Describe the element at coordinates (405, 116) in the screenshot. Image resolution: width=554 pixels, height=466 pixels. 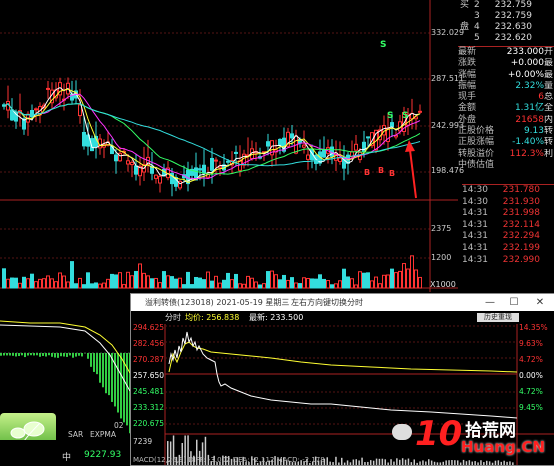
I see `sell-signal-label: S` at that location.